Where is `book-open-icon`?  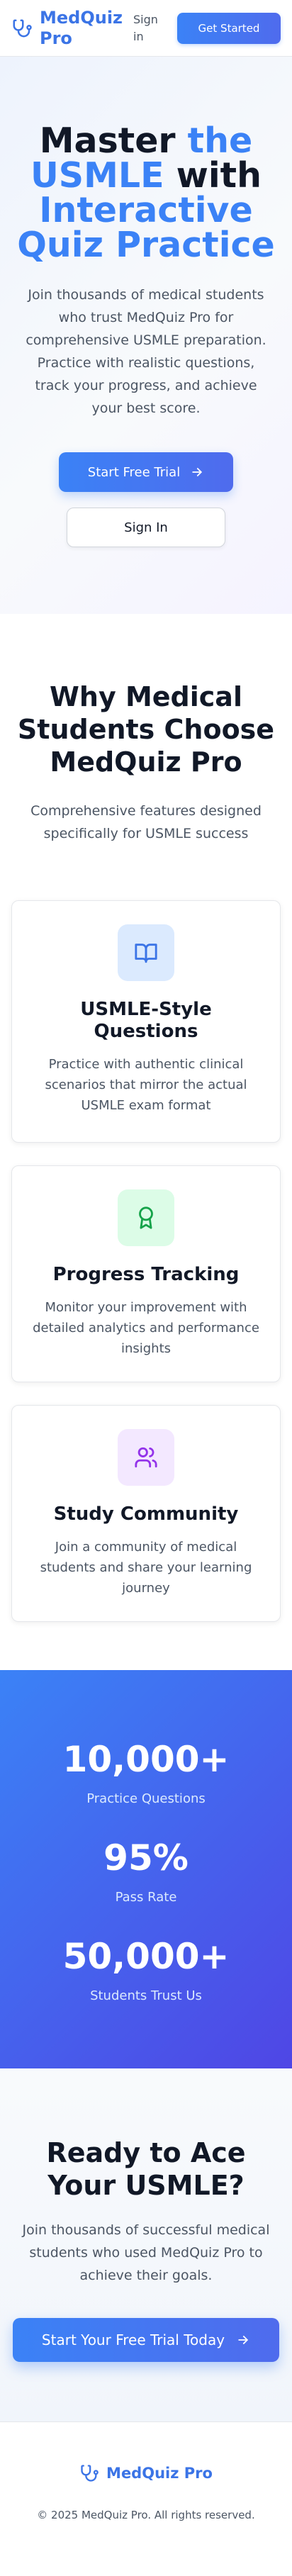 book-open-icon is located at coordinates (146, 953).